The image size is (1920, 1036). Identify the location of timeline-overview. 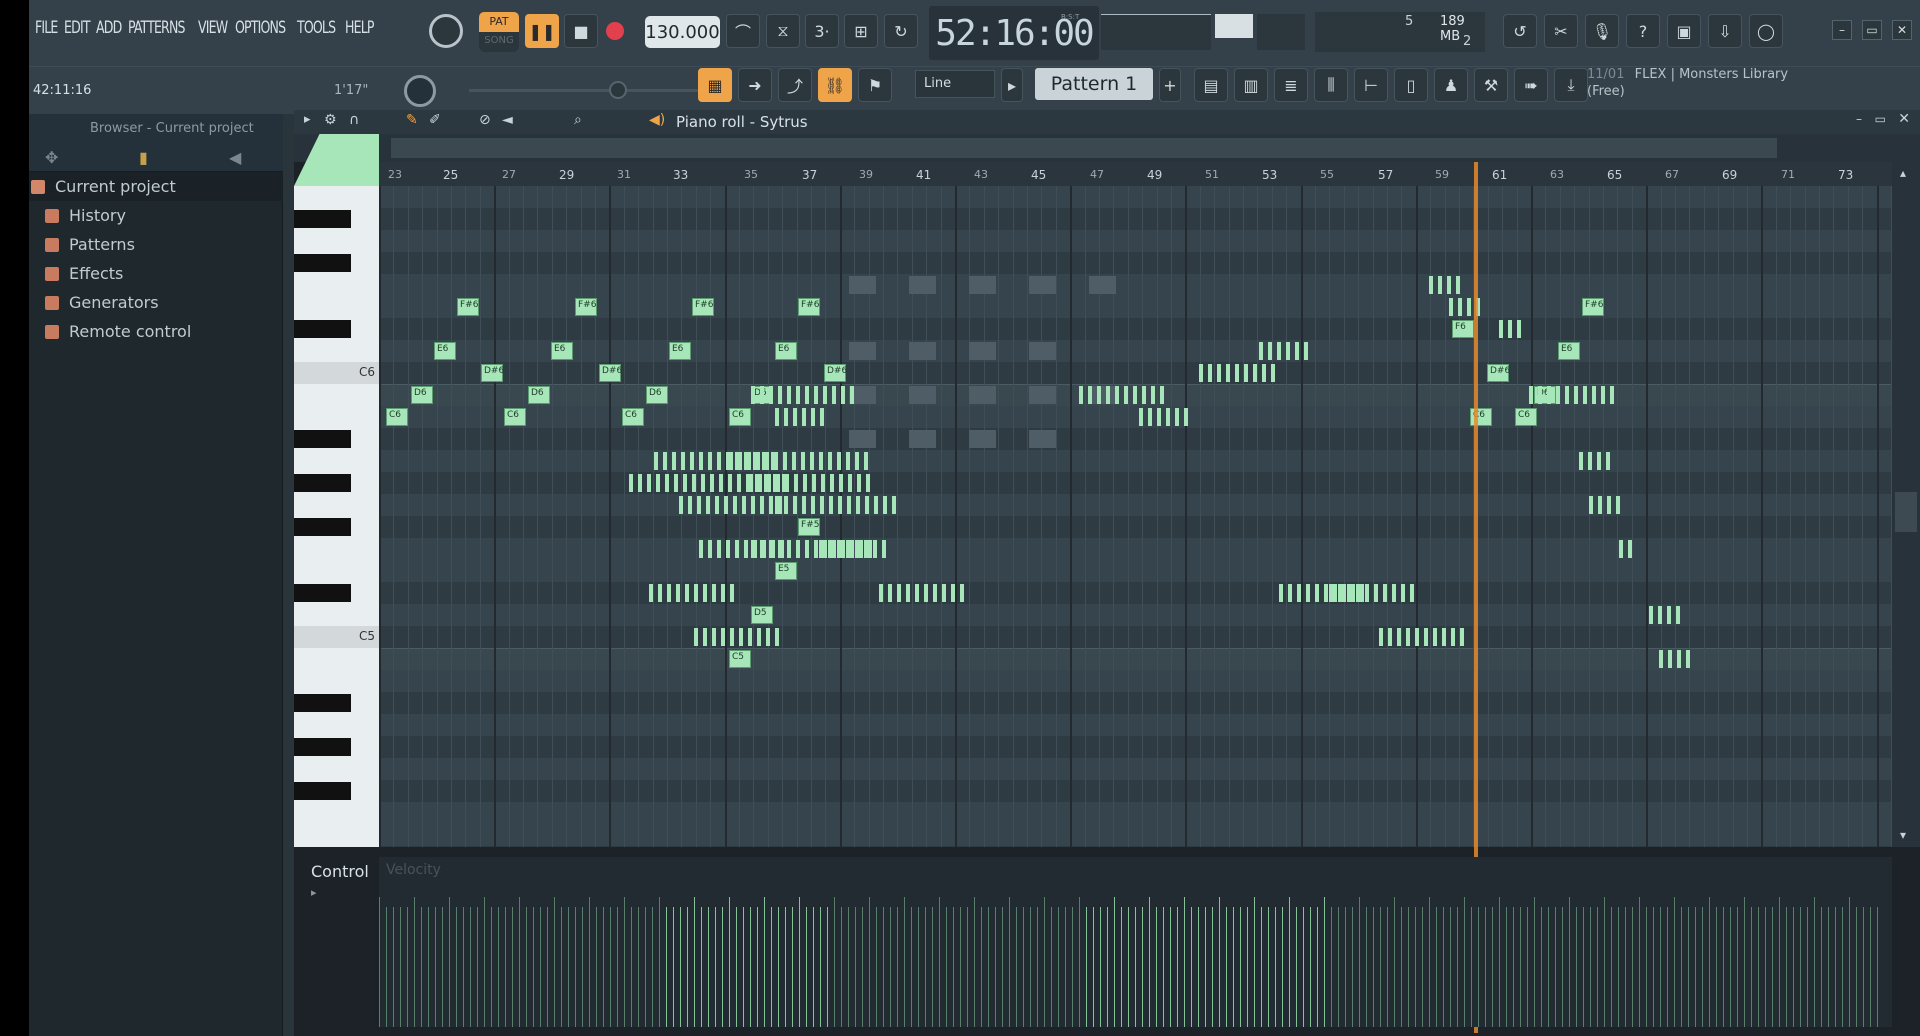
(1107, 160).